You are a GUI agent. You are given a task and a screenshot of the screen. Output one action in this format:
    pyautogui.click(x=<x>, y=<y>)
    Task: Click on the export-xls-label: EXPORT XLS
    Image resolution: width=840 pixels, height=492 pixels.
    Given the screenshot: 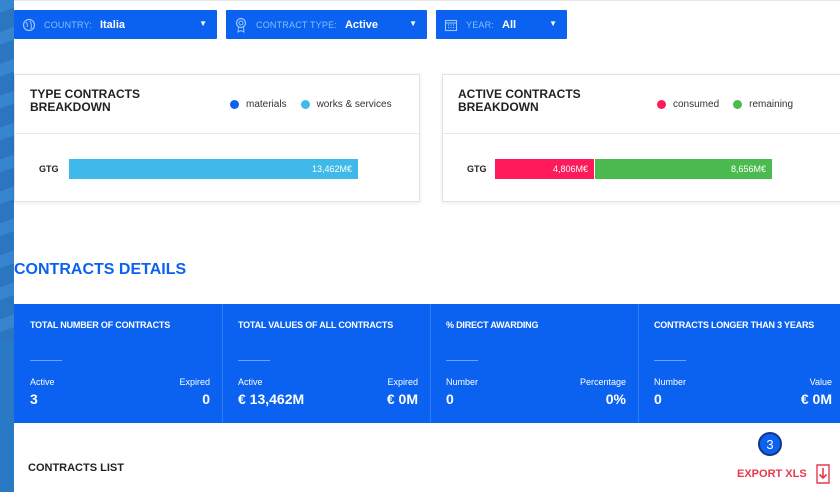 What is the action you would take?
    pyautogui.click(x=772, y=474)
    